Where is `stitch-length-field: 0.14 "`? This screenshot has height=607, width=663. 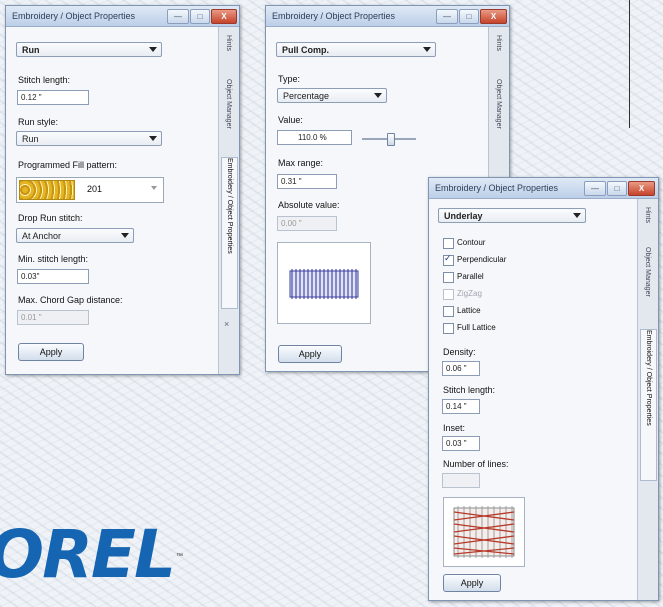 stitch-length-field: 0.14 " is located at coordinates (461, 406).